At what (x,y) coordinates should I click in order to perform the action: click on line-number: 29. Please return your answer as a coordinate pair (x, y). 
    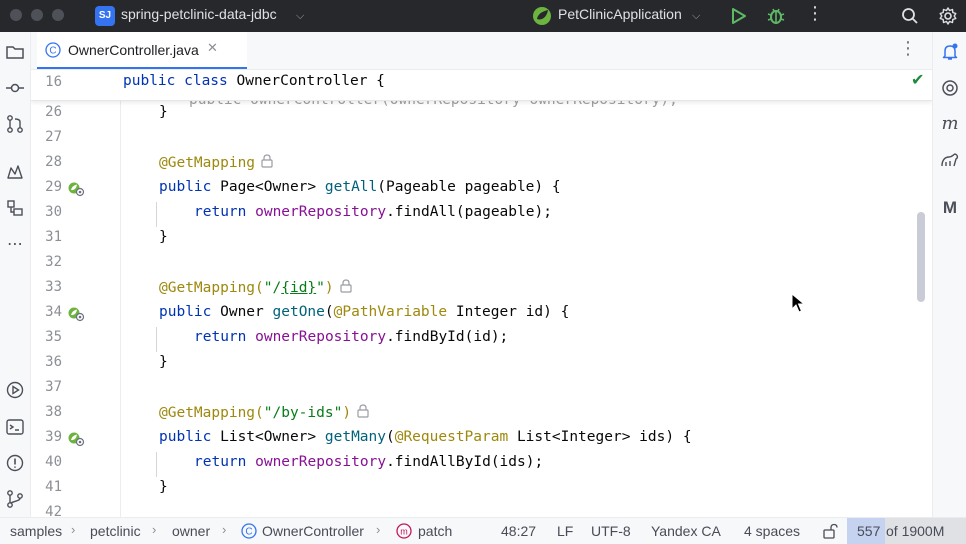
    Looking at the image, I should click on (53, 187).